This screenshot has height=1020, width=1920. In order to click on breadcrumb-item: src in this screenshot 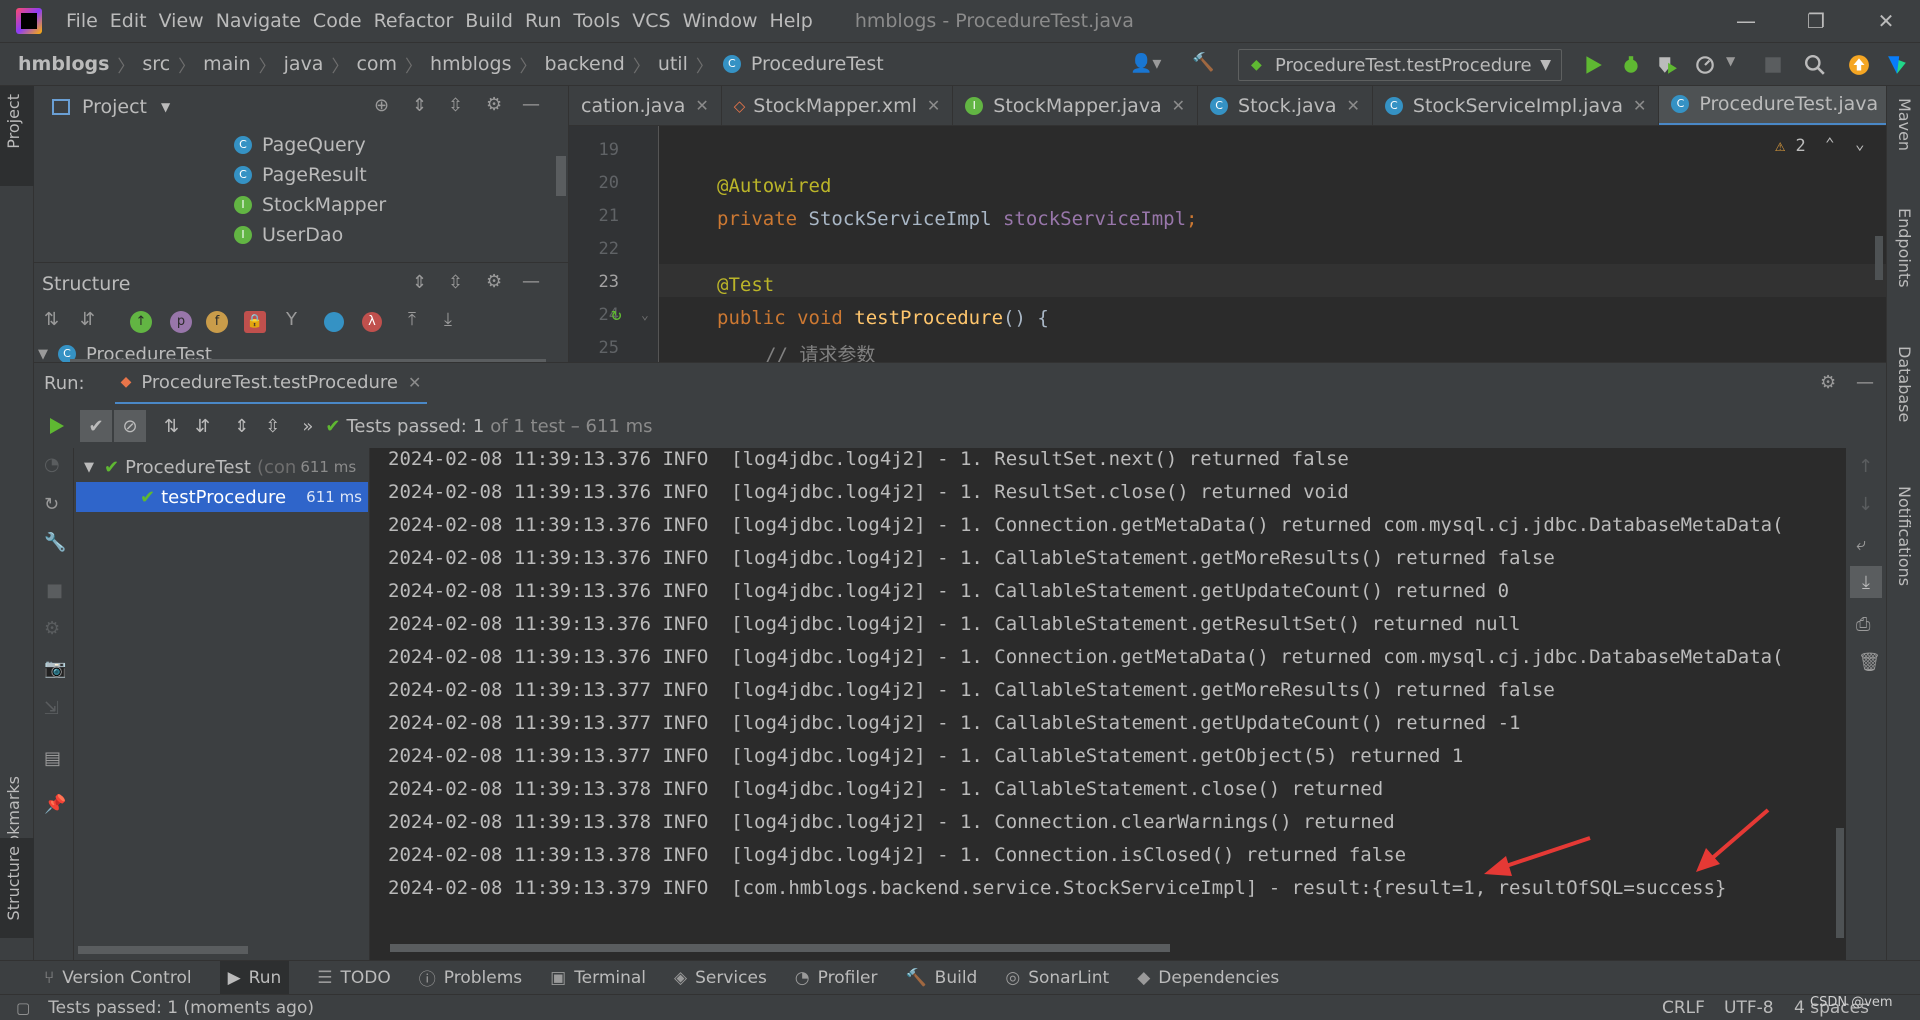, I will do `click(156, 64)`.